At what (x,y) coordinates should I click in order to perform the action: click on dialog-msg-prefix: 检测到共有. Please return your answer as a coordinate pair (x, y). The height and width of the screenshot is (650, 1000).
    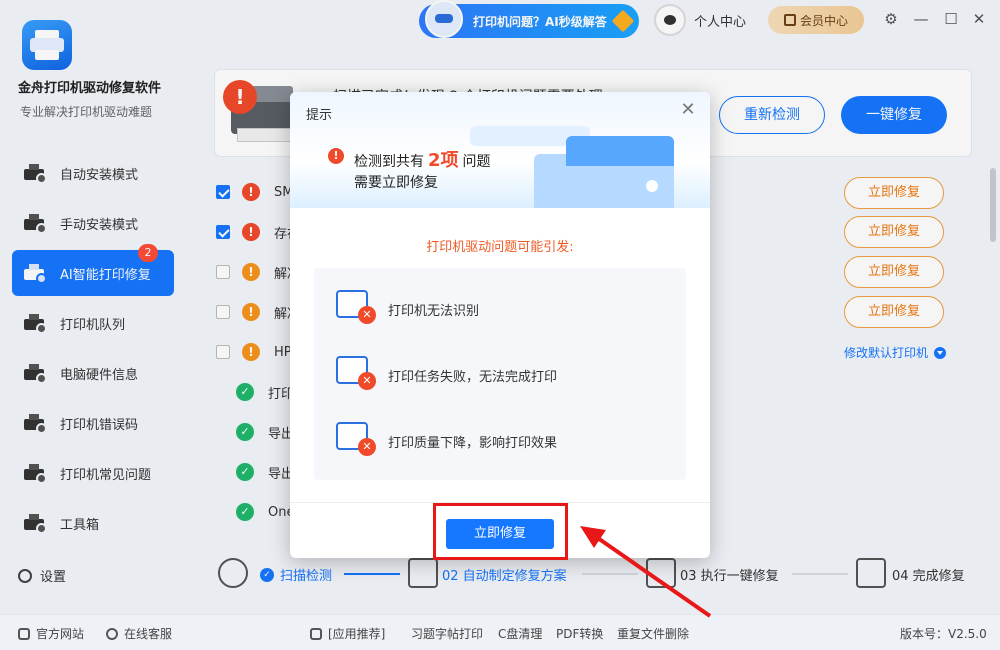
    Looking at the image, I should click on (389, 162).